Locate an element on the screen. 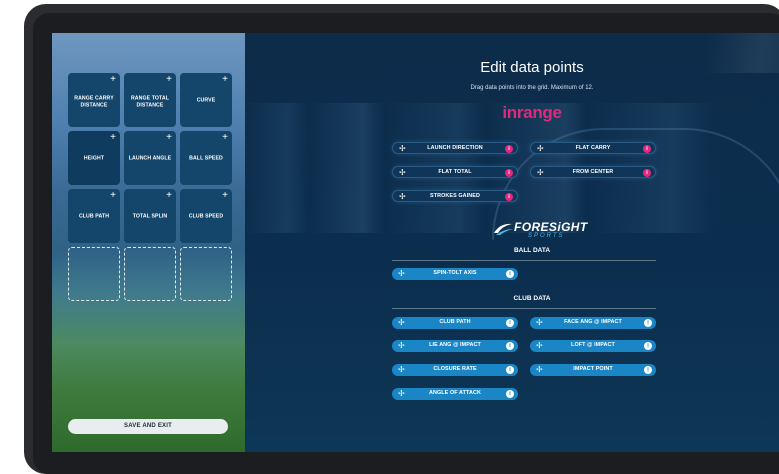  foresight-logo-text: FORESiGHT is located at coordinates (551, 227).